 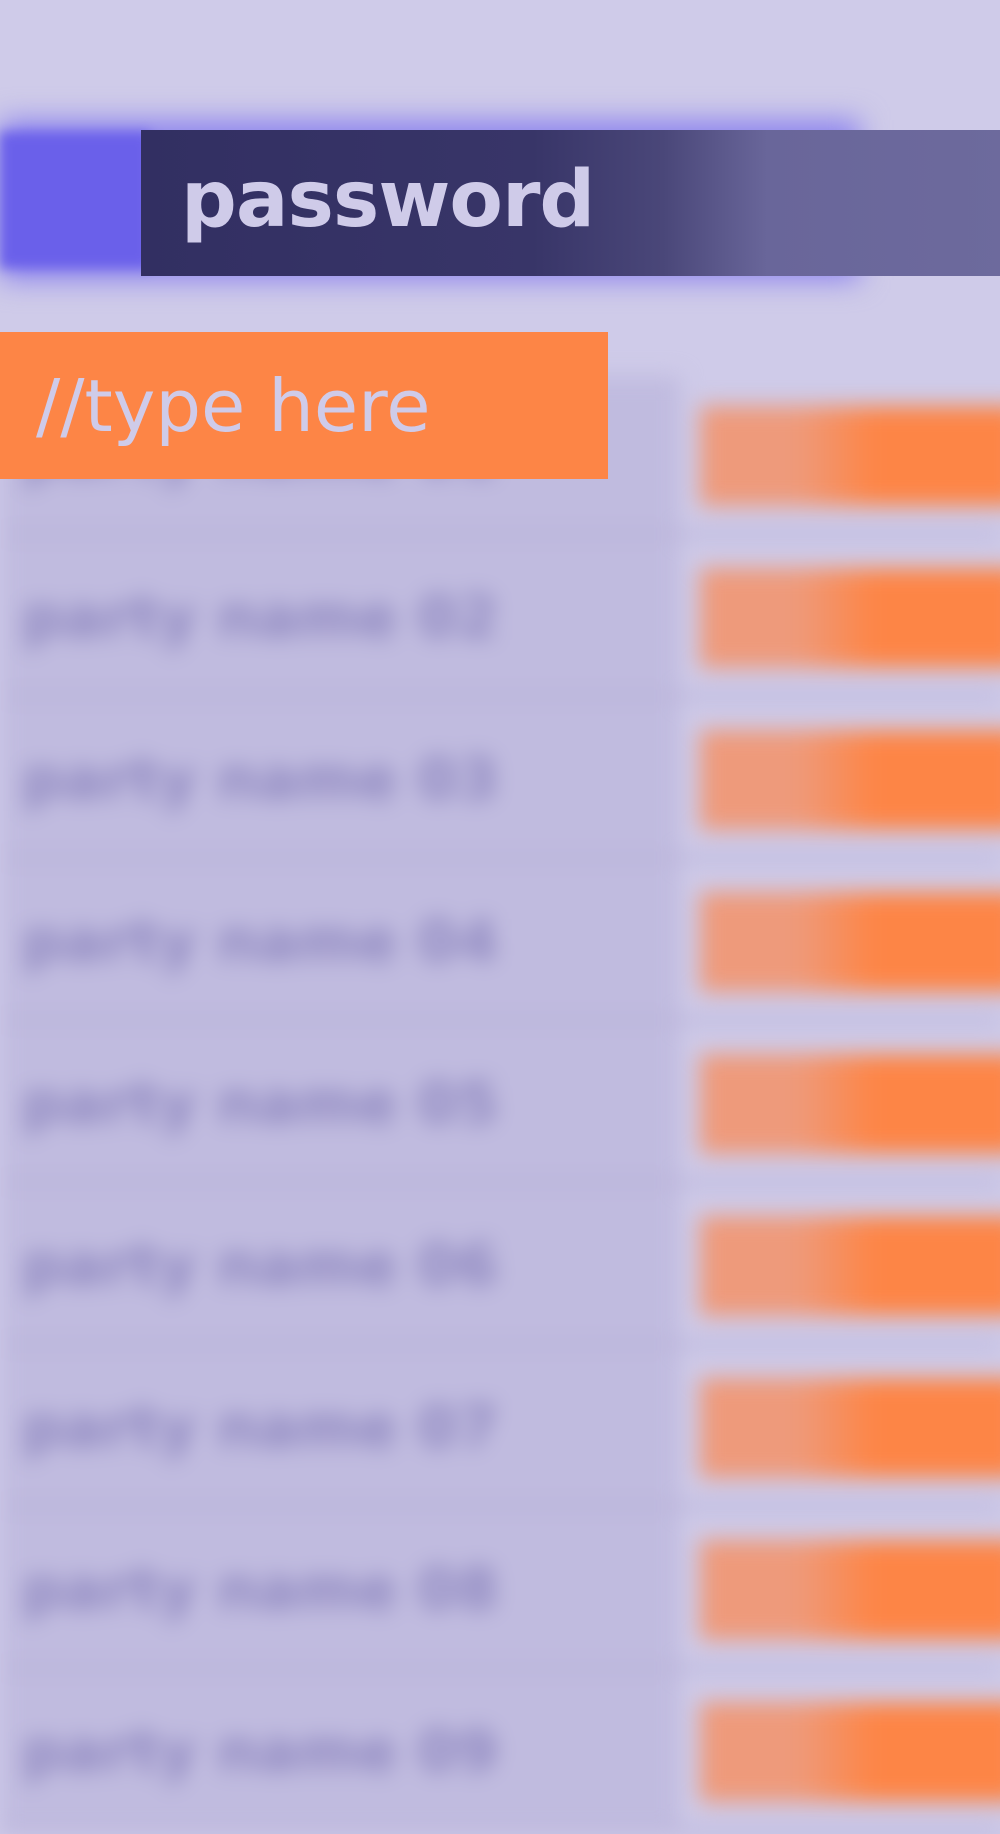 I want to click on list-item-label: party name 08, so click(x=260, y=1589).